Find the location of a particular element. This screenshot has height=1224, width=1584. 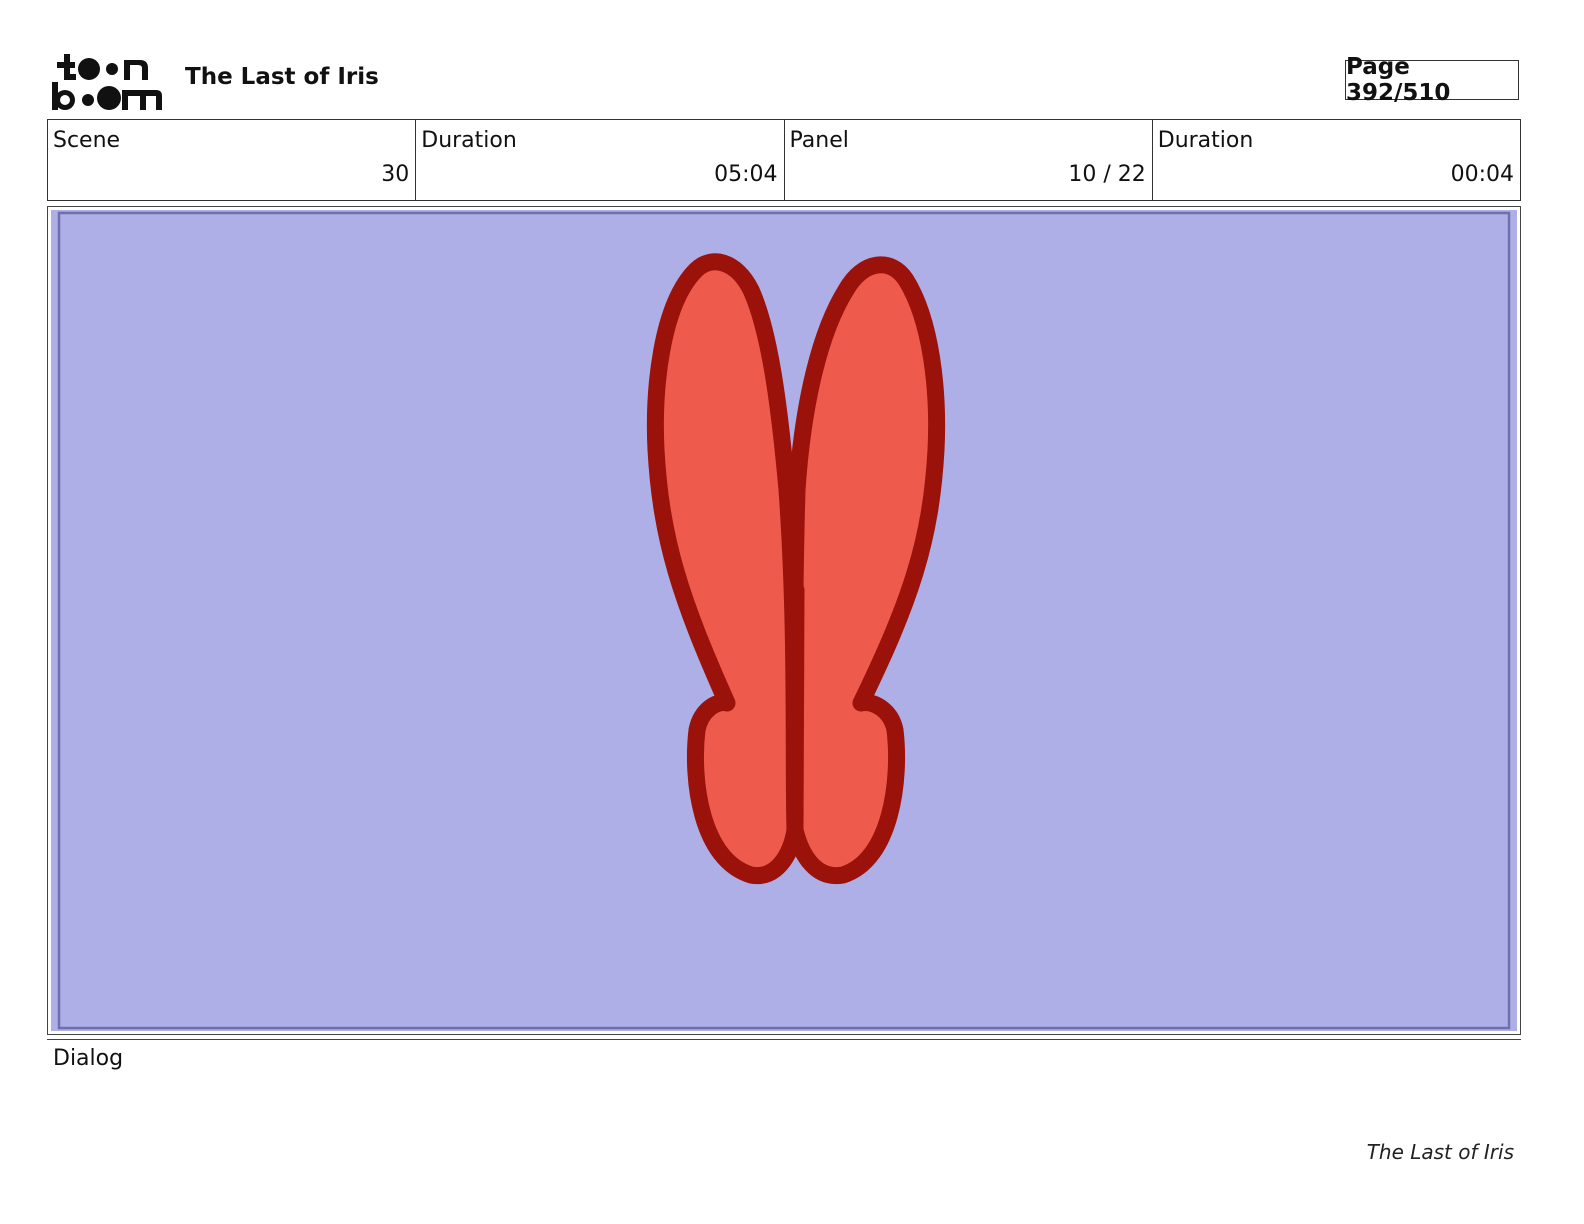

left-ear-shape is located at coordinates (725, 569).